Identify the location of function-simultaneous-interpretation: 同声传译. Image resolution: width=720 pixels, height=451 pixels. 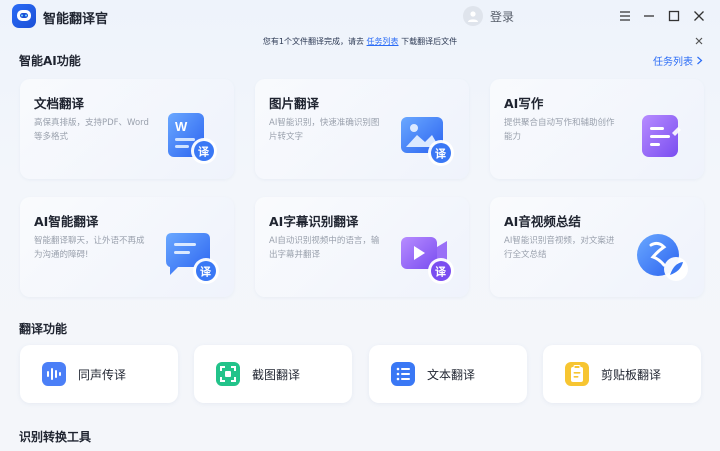
(99, 374).